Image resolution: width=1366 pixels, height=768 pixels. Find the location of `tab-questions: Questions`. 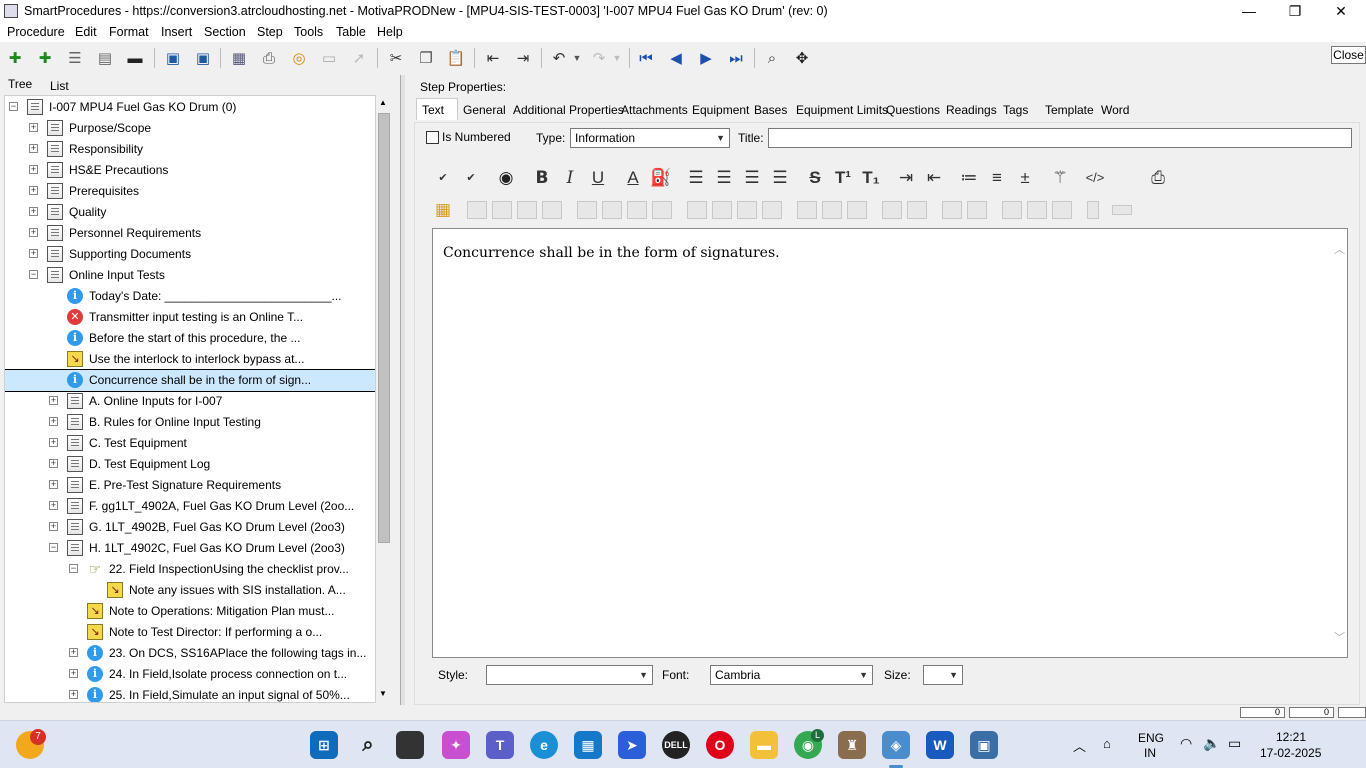

tab-questions: Questions is located at coordinates (913, 110).